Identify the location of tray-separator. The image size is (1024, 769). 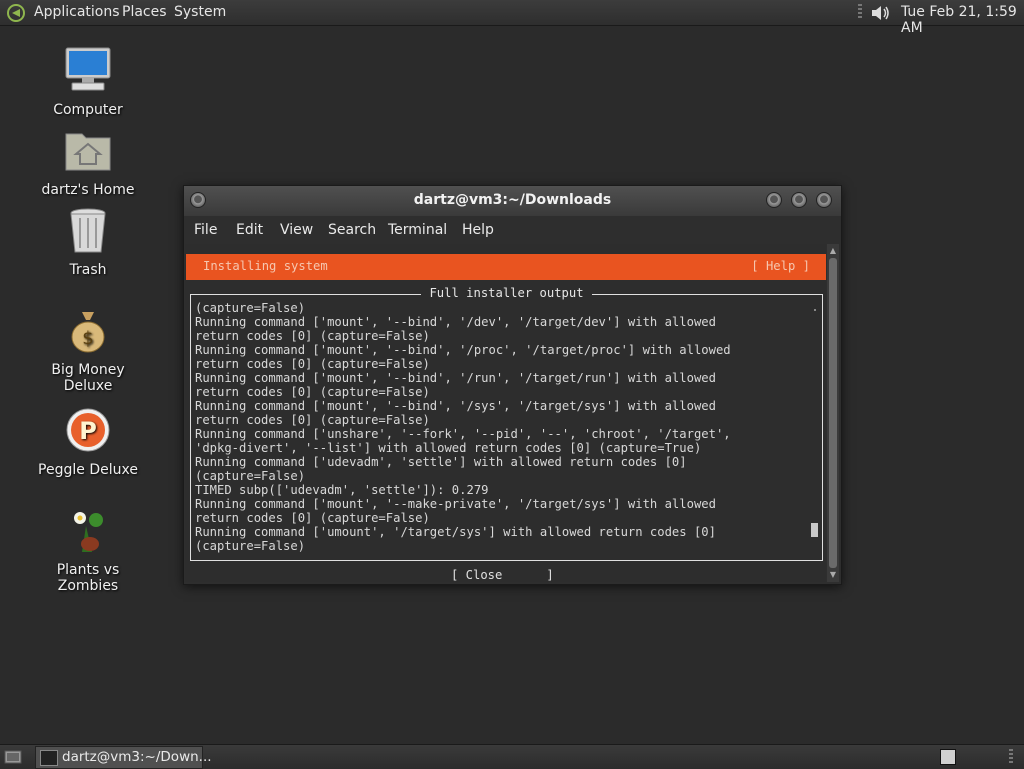
(860, 12).